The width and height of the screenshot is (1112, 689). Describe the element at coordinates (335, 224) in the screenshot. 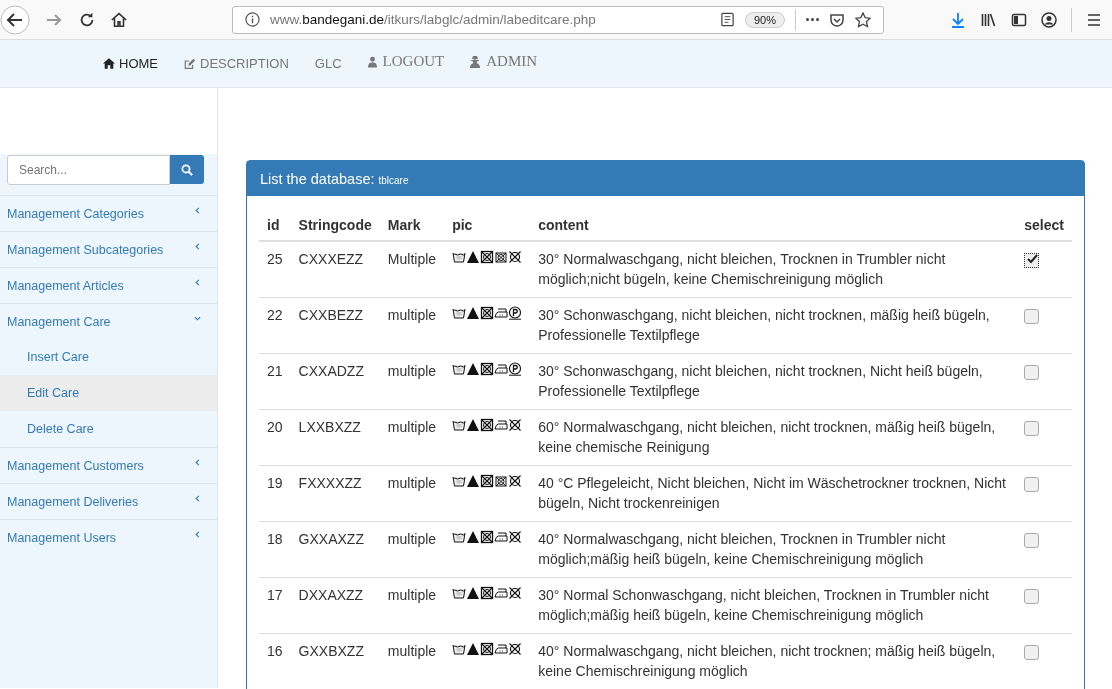

I see `column-header: Stringcode` at that location.